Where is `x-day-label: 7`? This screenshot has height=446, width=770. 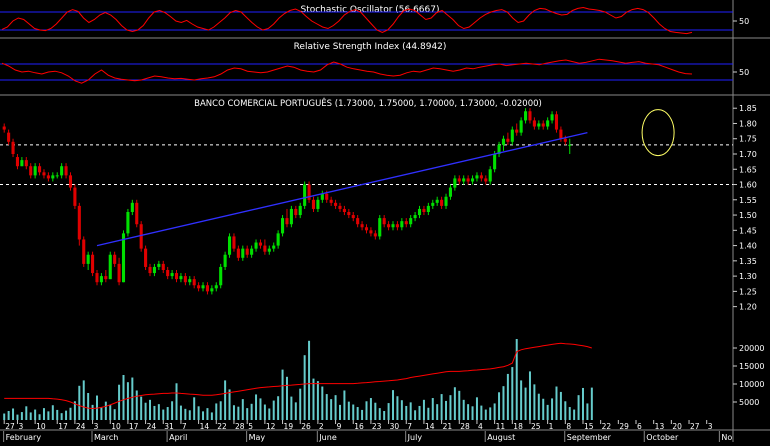
x-day-label: 7 is located at coordinates (184, 426).